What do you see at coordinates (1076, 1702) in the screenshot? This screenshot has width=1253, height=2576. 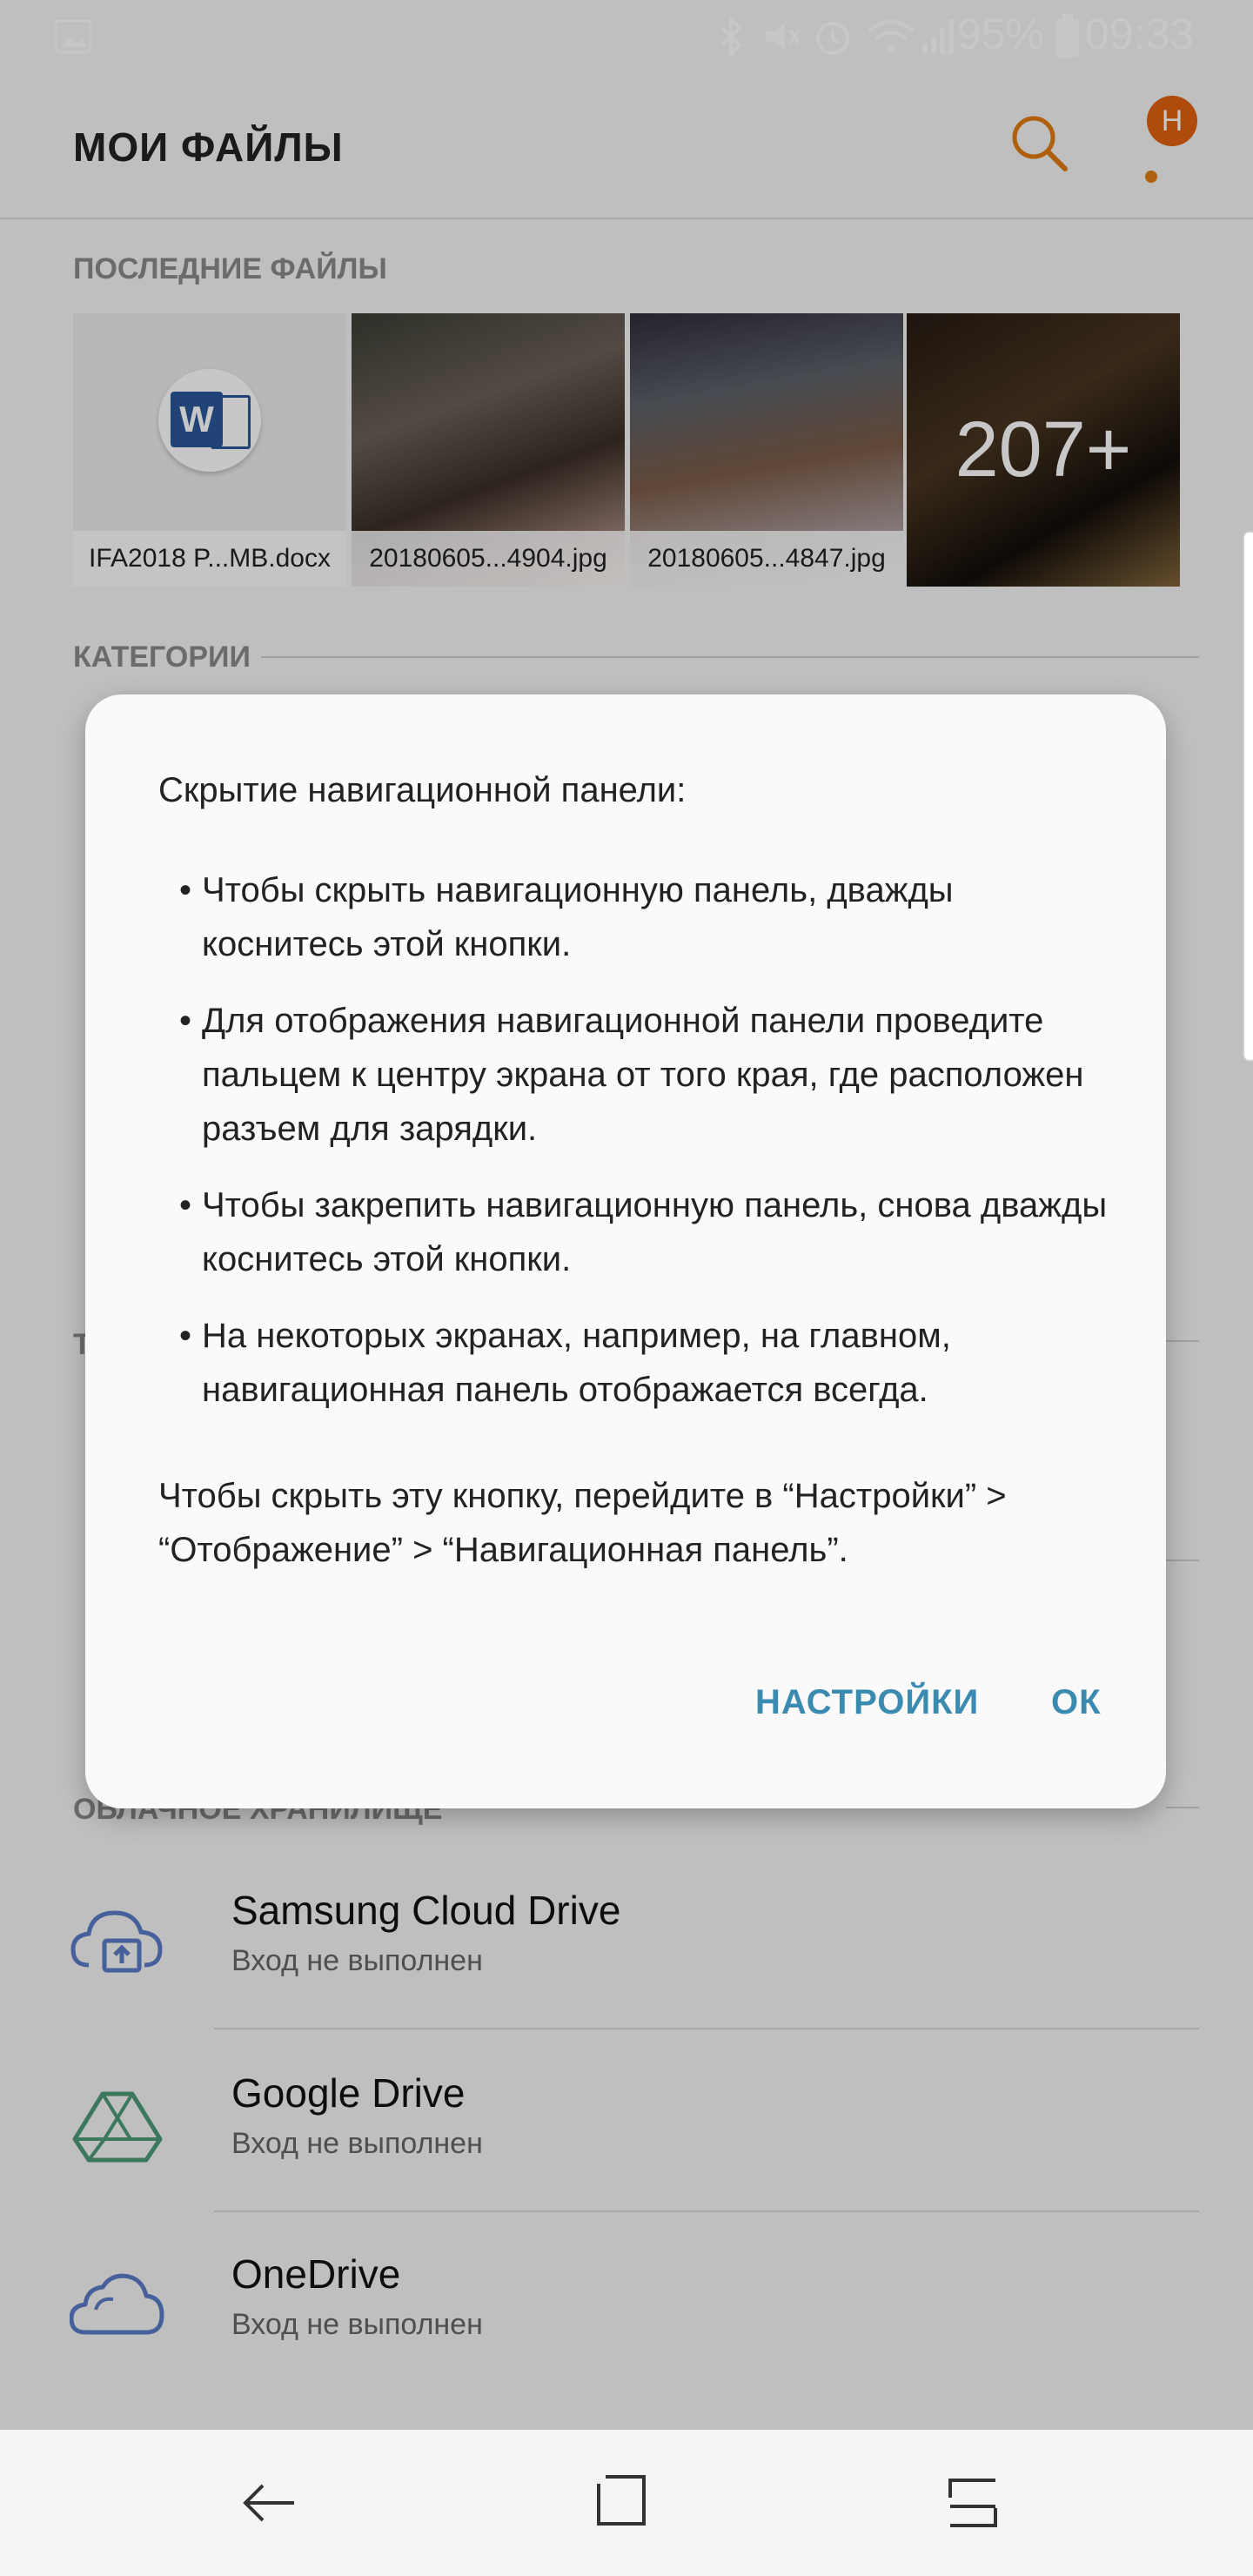 I see `ok-button: ОК` at bounding box center [1076, 1702].